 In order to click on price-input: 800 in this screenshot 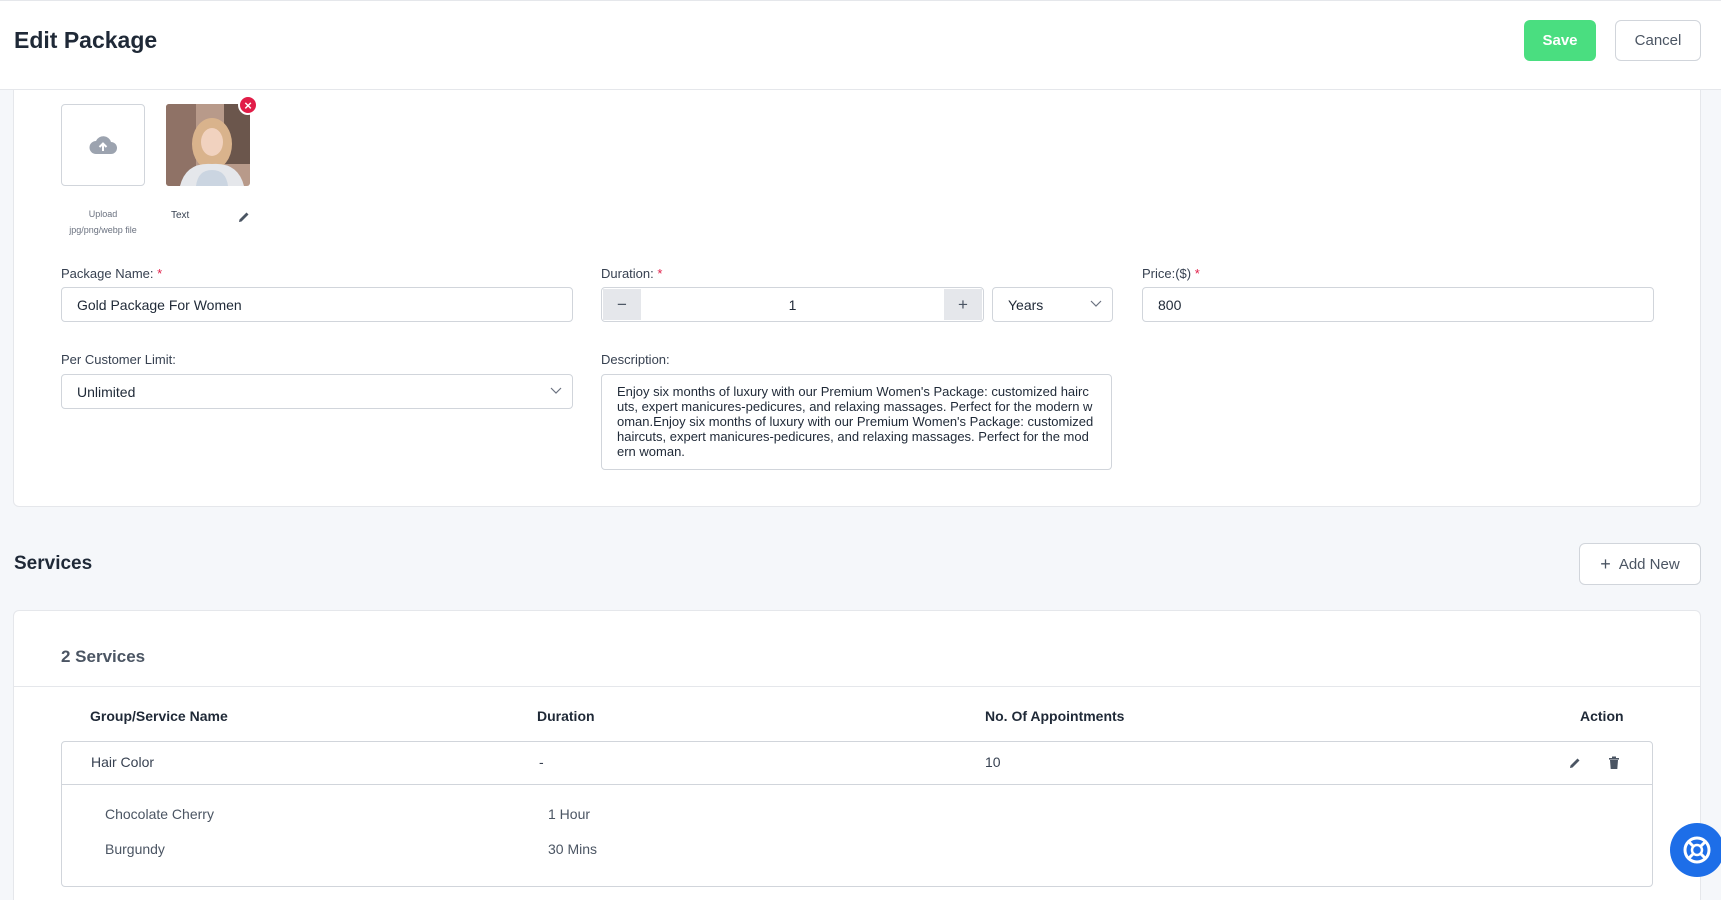, I will do `click(1398, 304)`.